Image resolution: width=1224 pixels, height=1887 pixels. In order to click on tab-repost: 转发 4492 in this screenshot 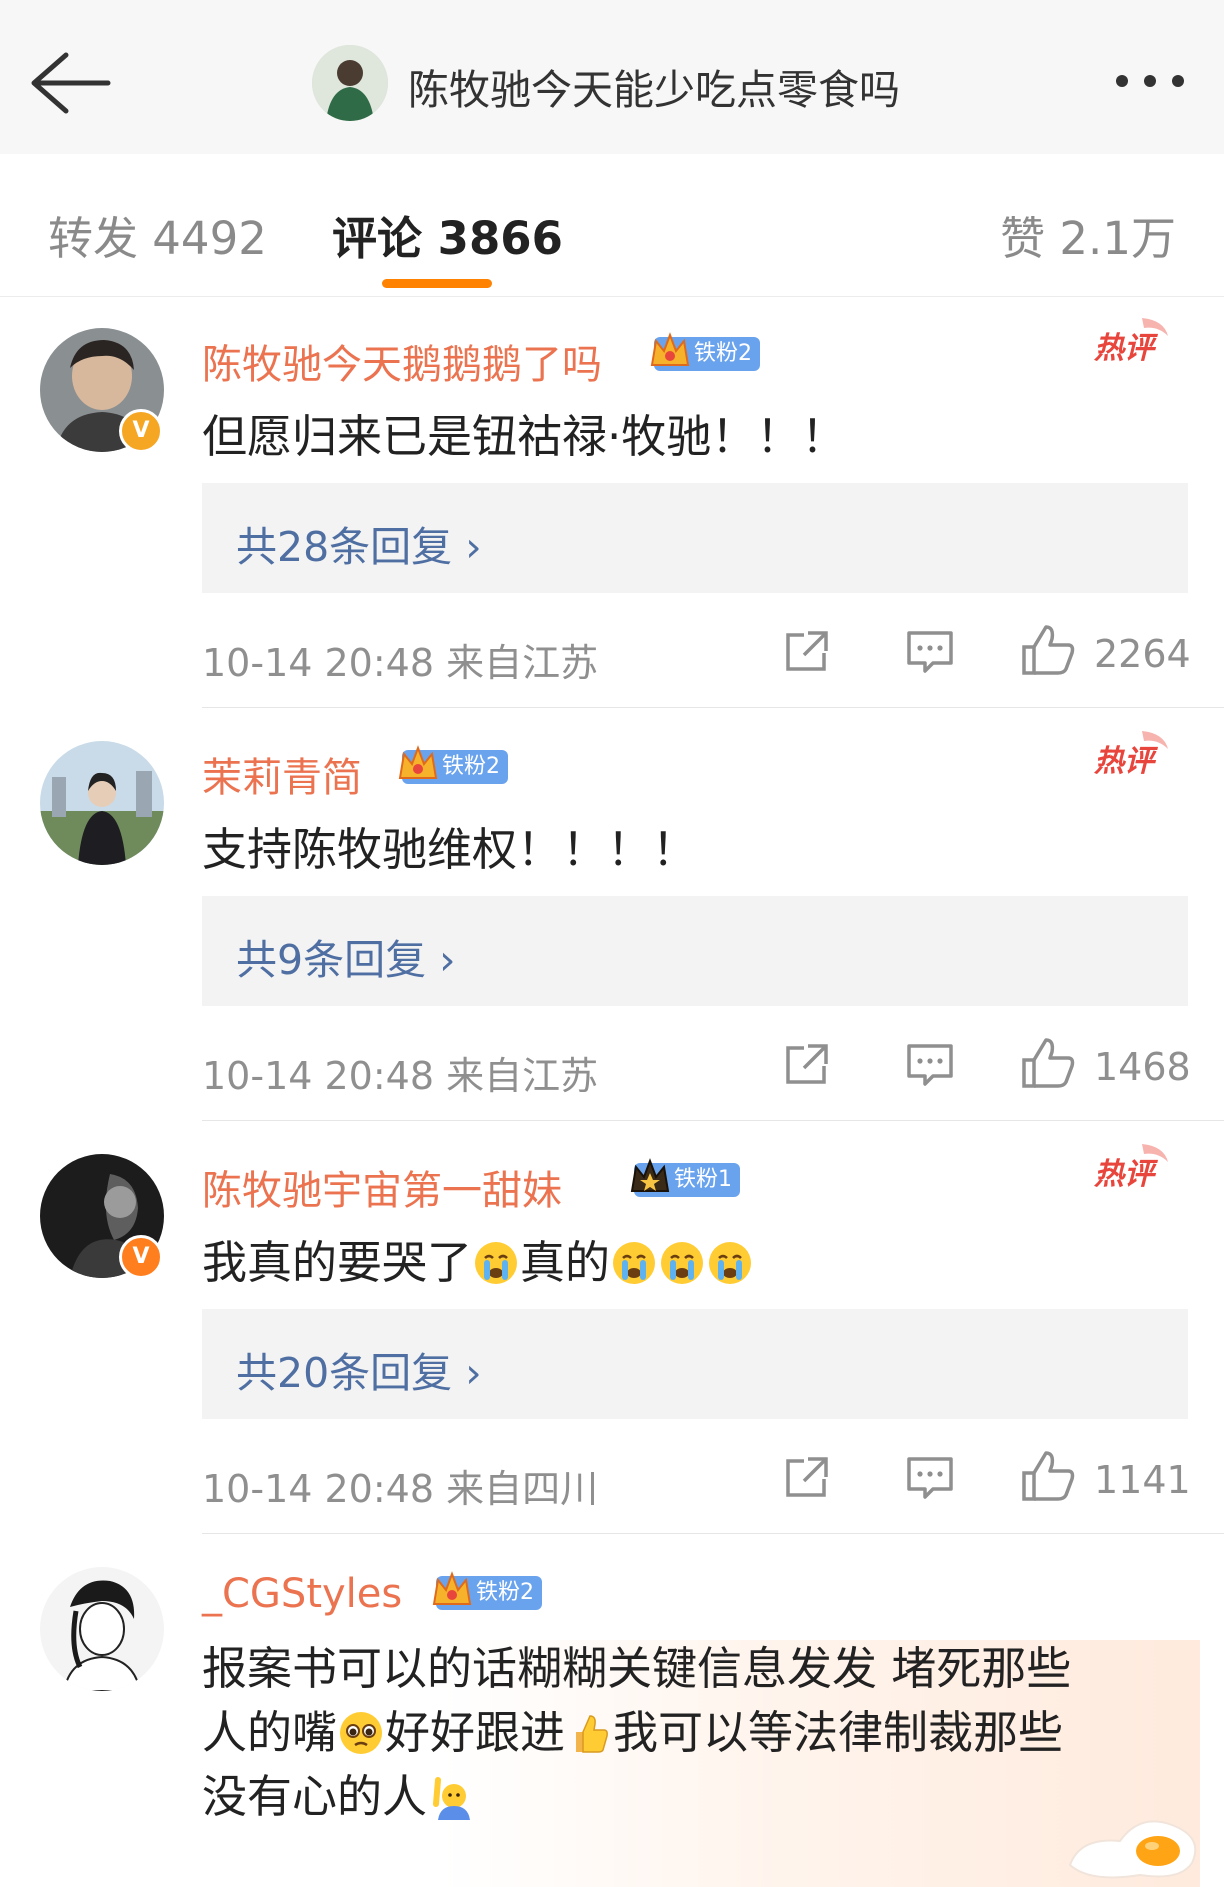, I will do `click(157, 234)`.